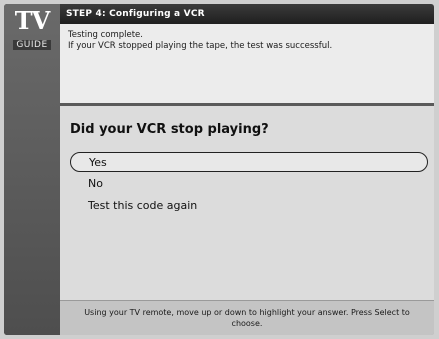 The height and width of the screenshot is (339, 439). What do you see at coordinates (249, 162) in the screenshot?
I see `option-yes: Yes` at bounding box center [249, 162].